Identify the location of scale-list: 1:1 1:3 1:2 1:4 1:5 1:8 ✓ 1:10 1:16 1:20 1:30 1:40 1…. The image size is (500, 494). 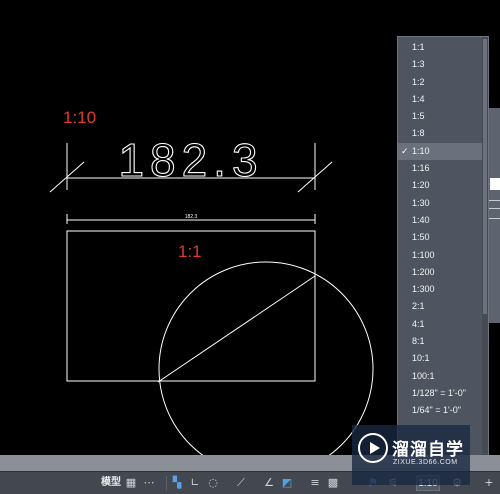
(443, 228).